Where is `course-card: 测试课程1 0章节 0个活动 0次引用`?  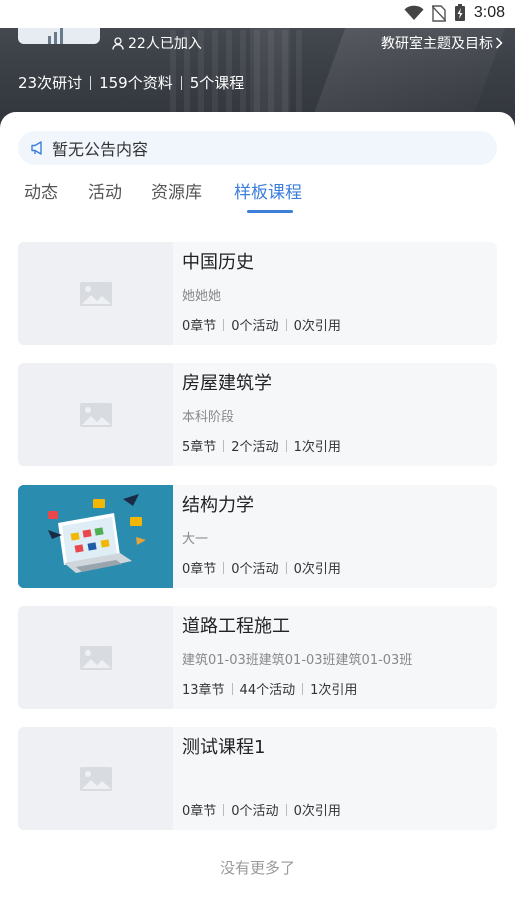 course-card: 测试课程1 0章节 0个活动 0次引用 is located at coordinates (257, 778).